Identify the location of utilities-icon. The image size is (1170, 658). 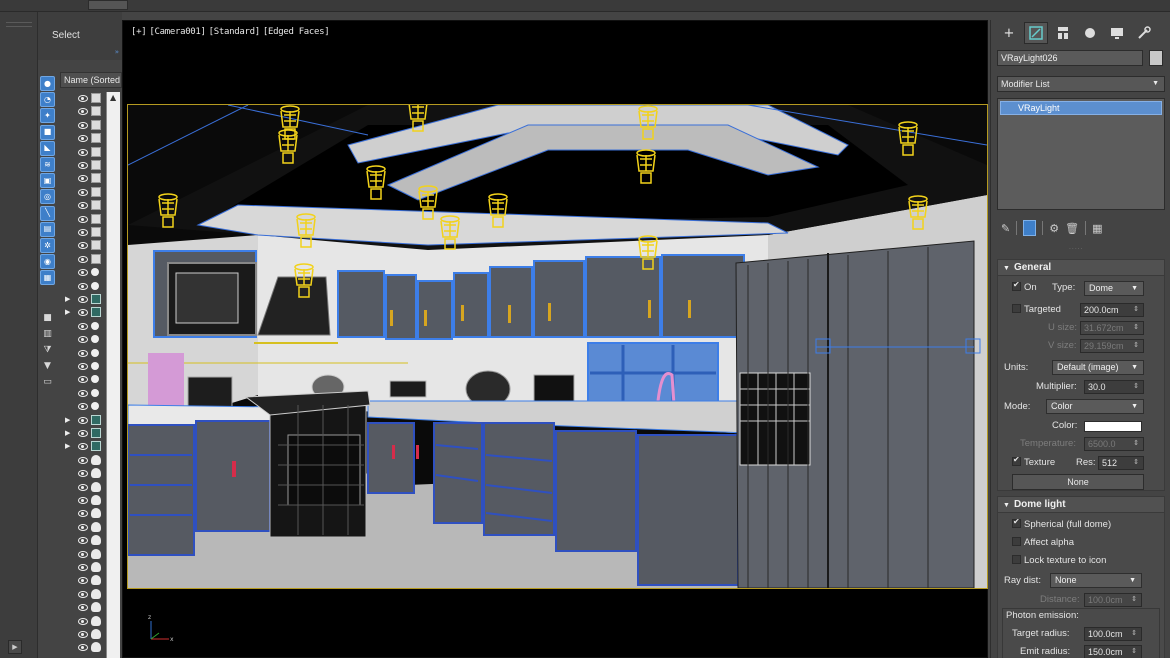
(1144, 33).